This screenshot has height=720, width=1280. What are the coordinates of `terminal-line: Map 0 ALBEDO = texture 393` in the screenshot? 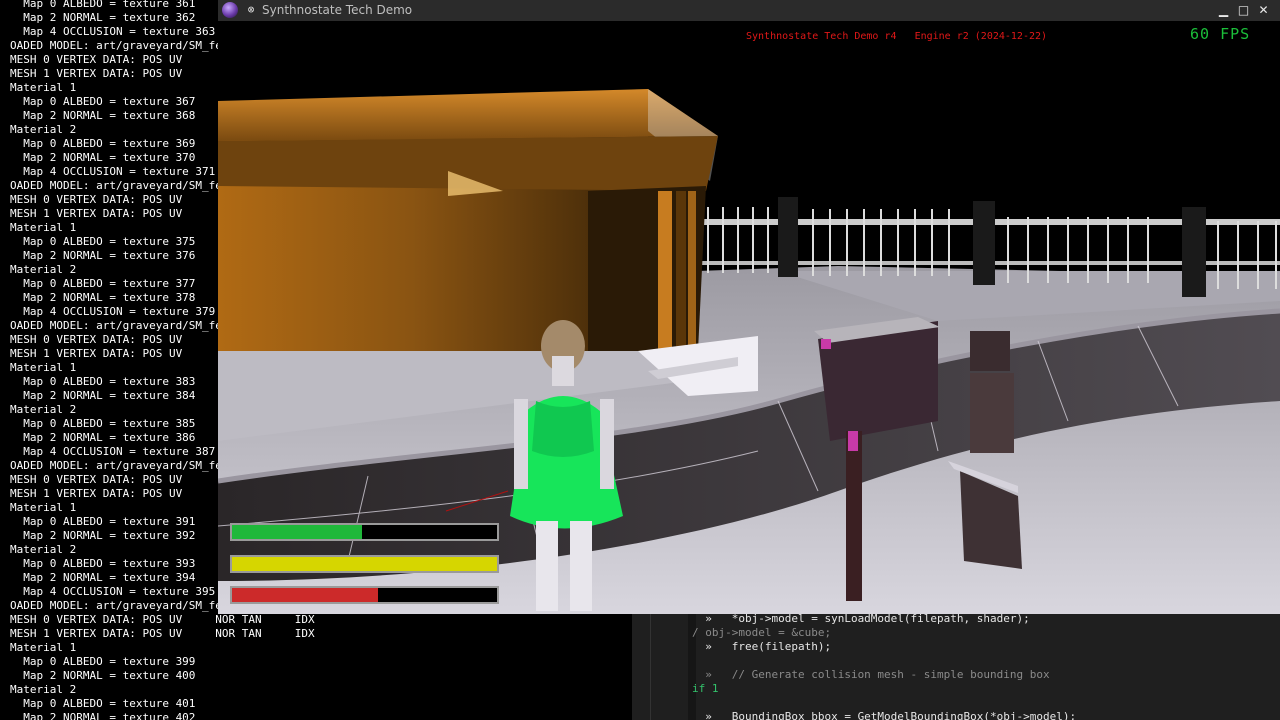 It's located at (103, 563).